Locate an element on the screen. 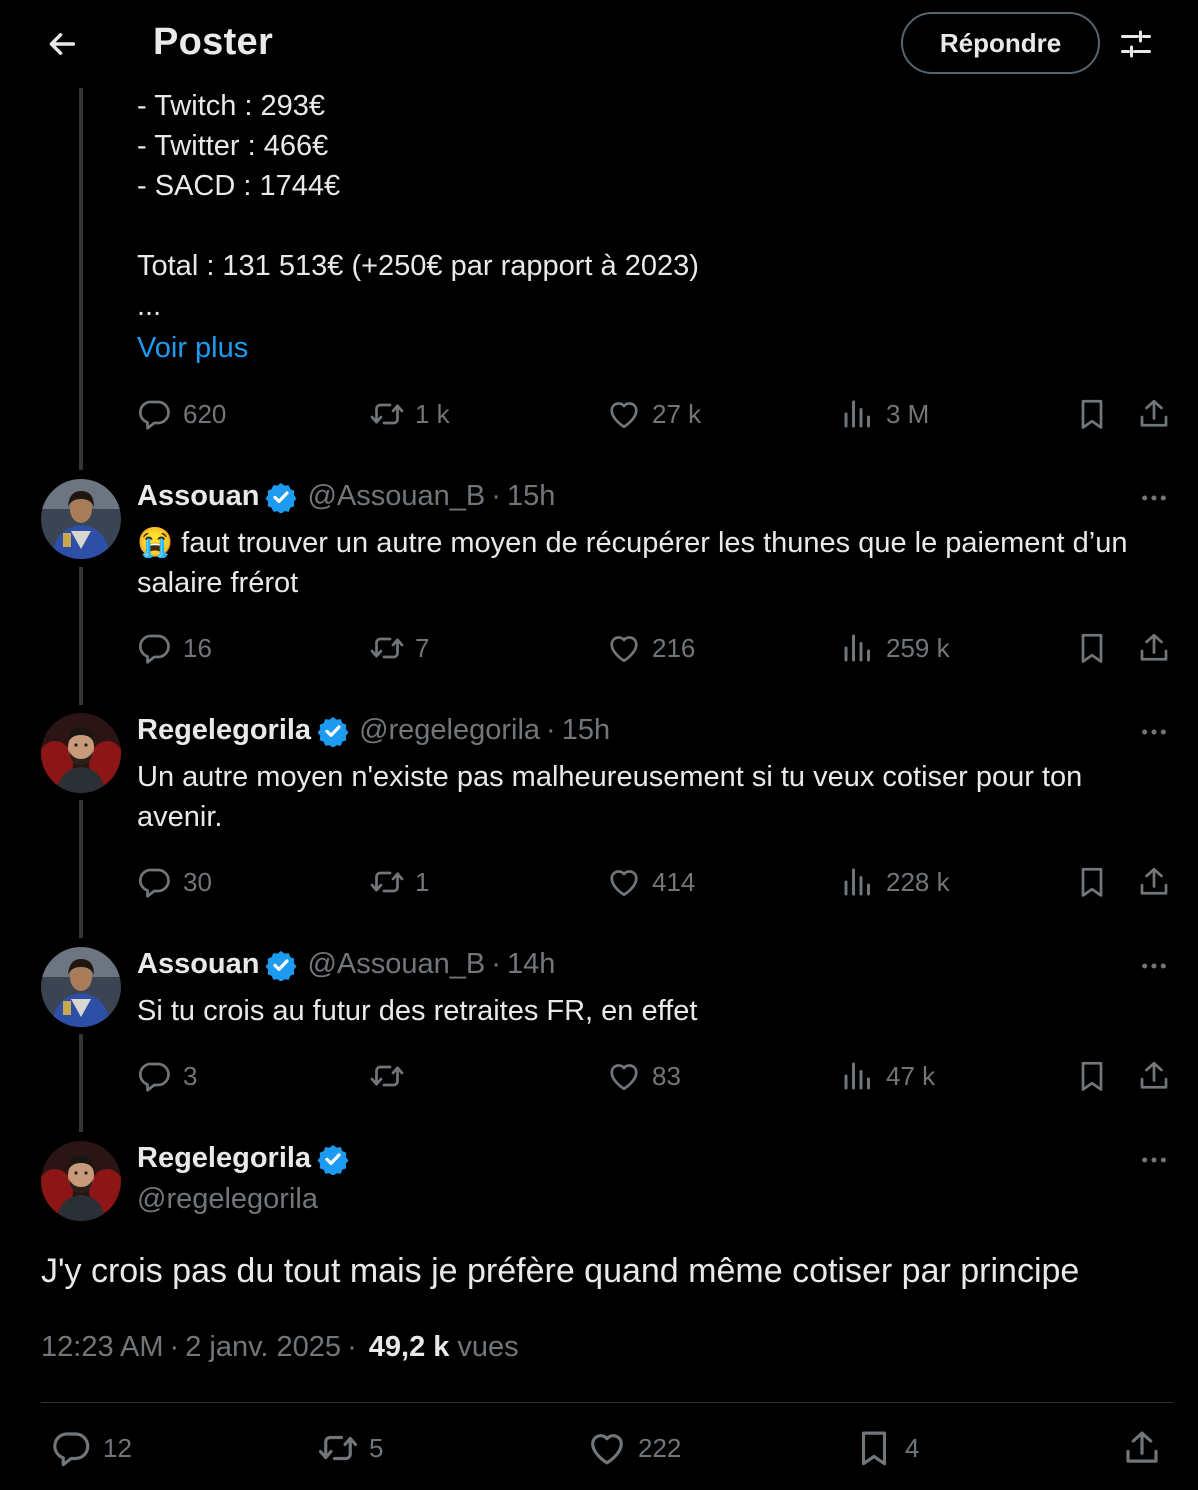  action-bar: 620 1 k 27 k 3 M is located at coordinates (657, 414).